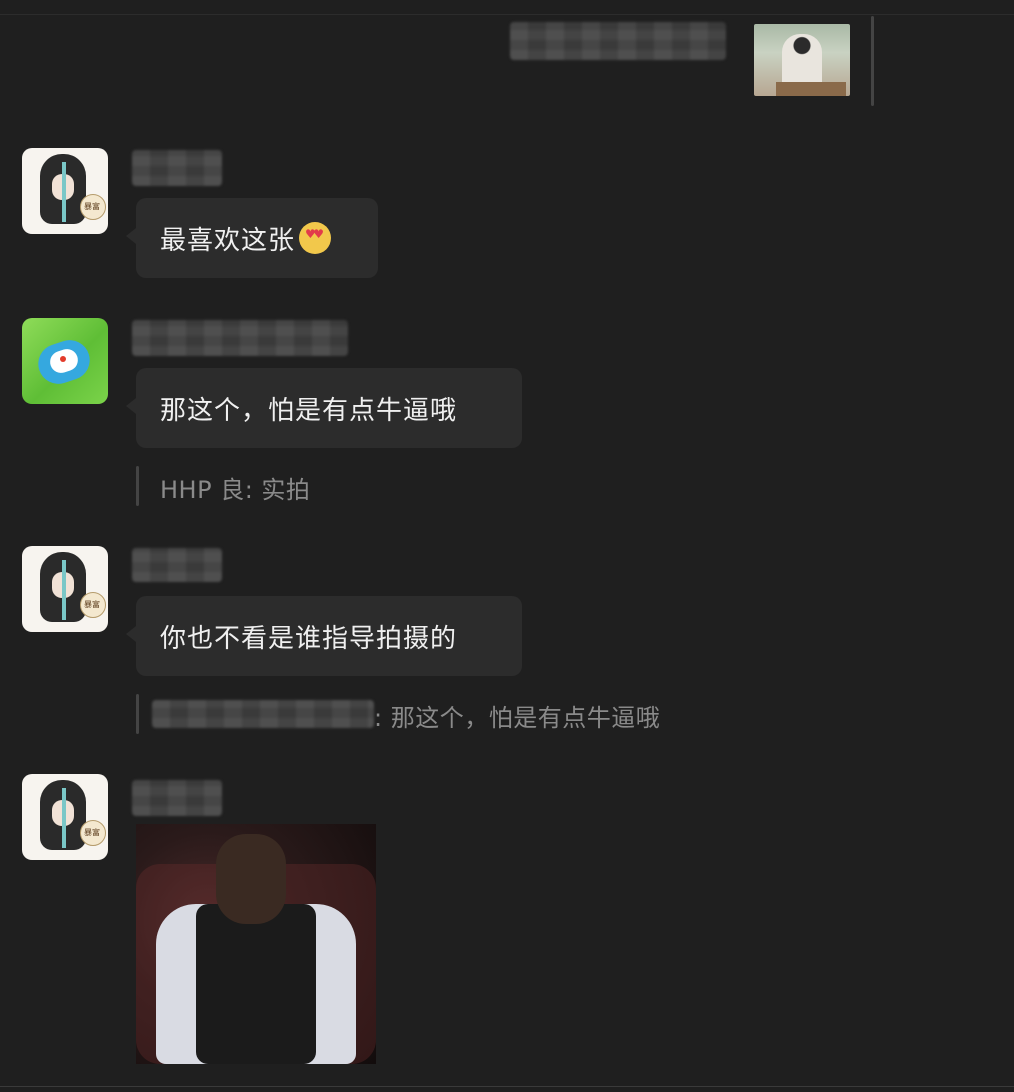 This screenshot has height=1092, width=1014. Describe the element at coordinates (309, 410) in the screenshot. I see `message-text-2: 那这个，怕是有点牛逼哦` at that location.